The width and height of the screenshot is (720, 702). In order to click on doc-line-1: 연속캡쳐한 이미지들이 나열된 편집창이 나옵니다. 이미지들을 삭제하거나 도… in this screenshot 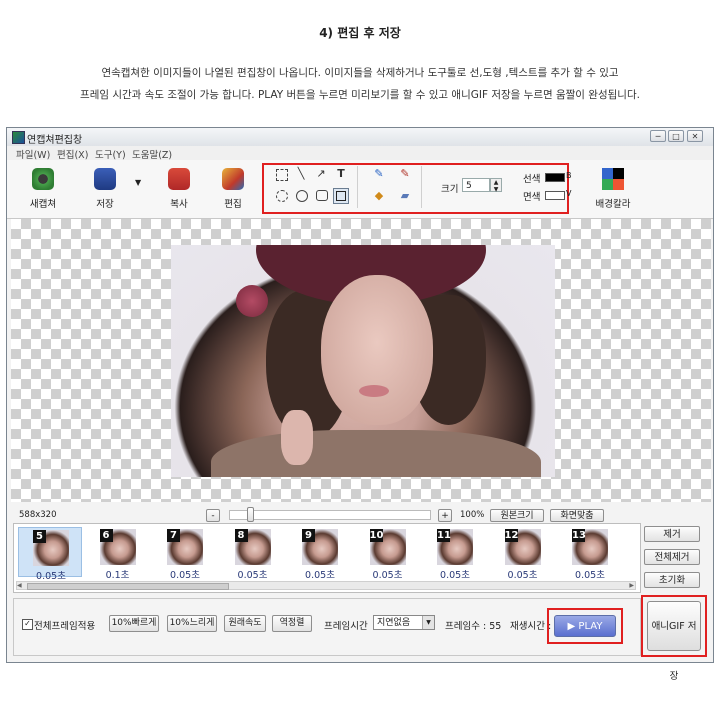, I will do `click(360, 73)`.